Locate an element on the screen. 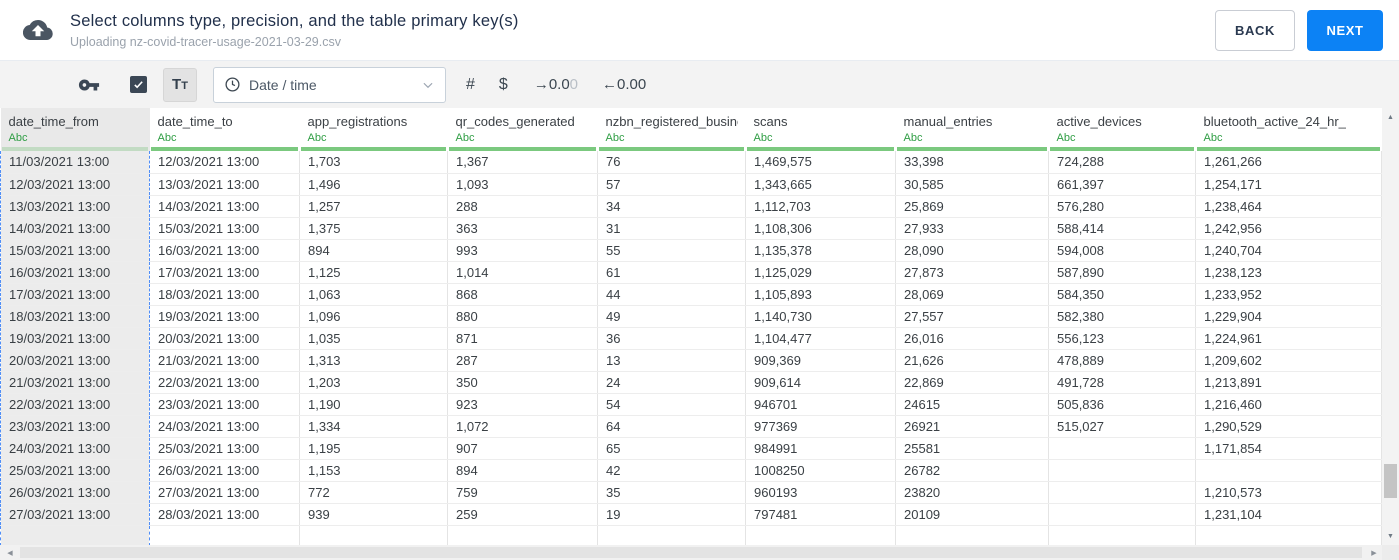 The image size is (1399, 560). column-type-toolbar: Tt Date / time # $ →0.00 ←0.00 is located at coordinates (699, 84).